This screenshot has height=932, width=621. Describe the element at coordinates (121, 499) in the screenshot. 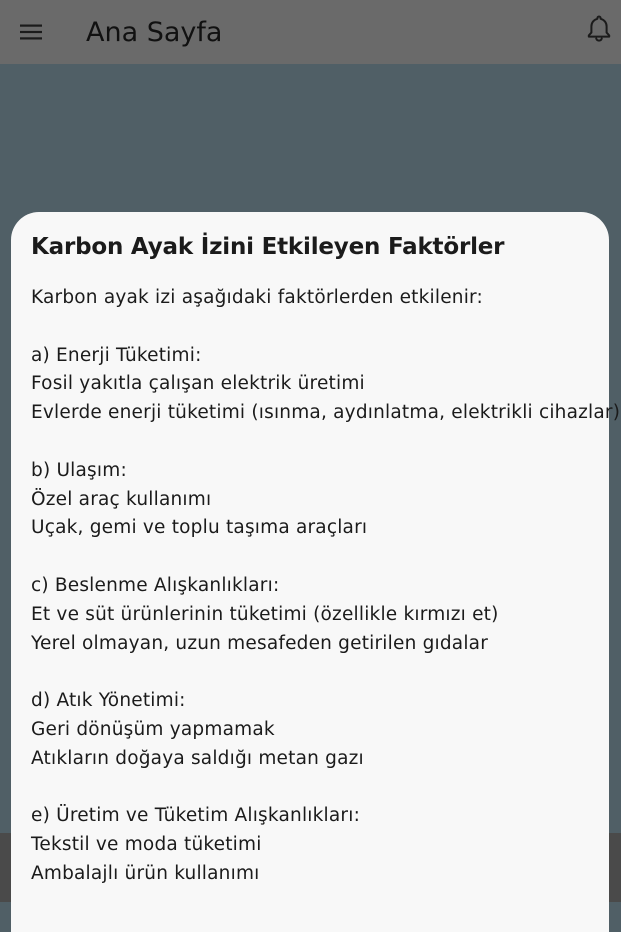

I see `sheet-line: Özel araç kullanımı` at that location.